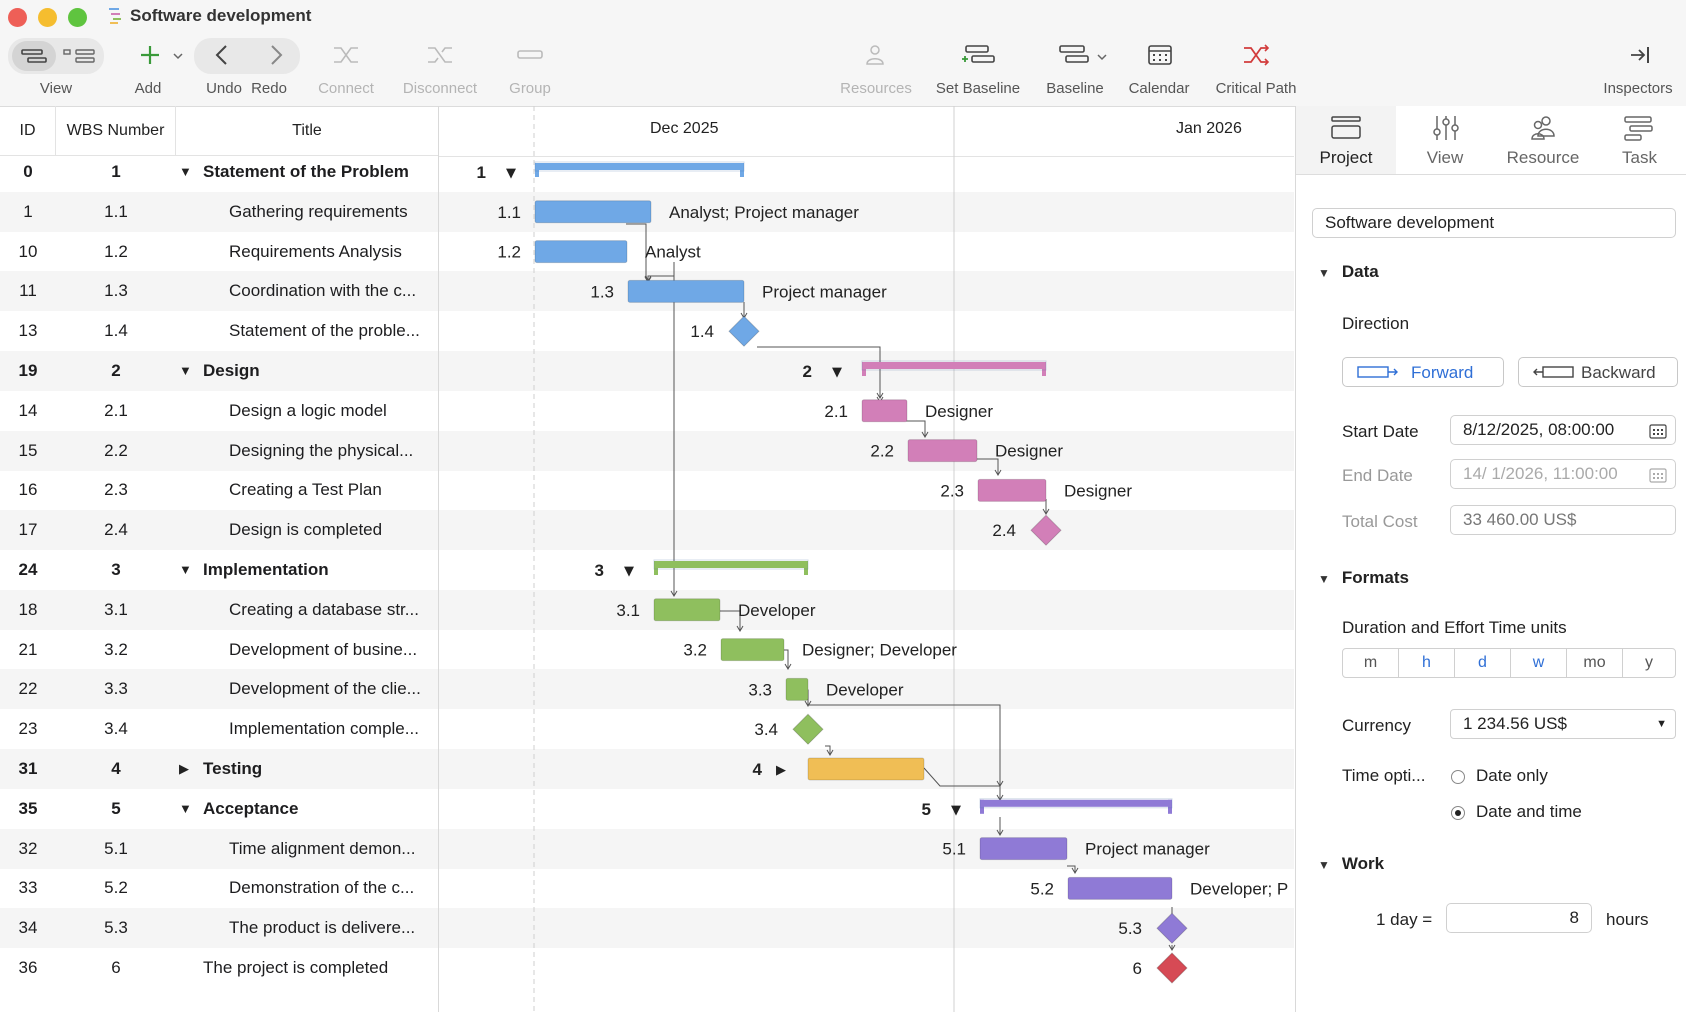  What do you see at coordinates (764, 212) in the screenshot?
I see `resource-label: Analyst; Project manager` at bounding box center [764, 212].